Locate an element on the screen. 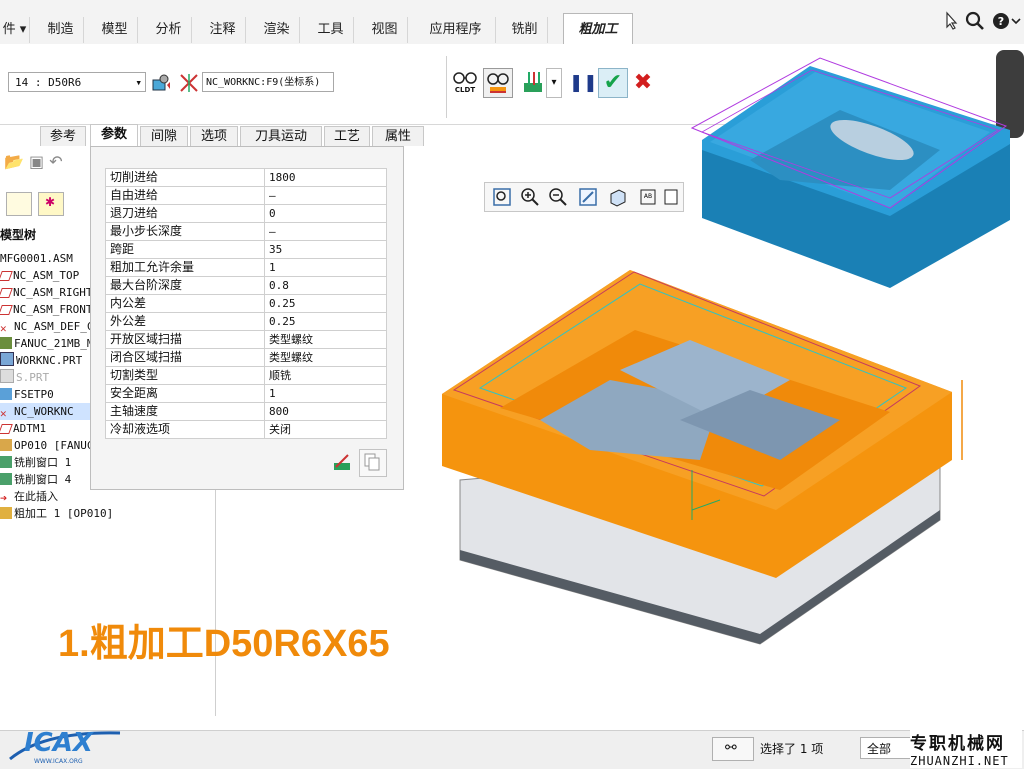  copy-parameters-button is located at coordinates (373, 463).